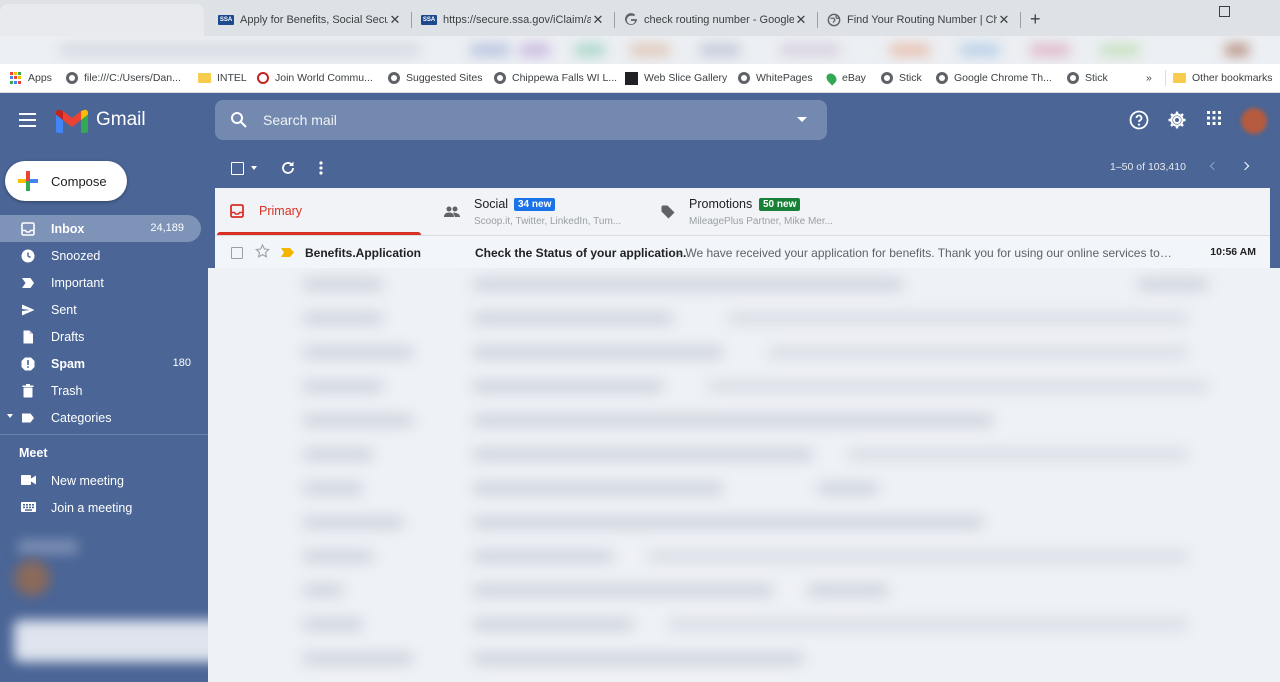  What do you see at coordinates (429, 20) in the screenshot?
I see `ssa-favicon-icon: SSA` at bounding box center [429, 20].